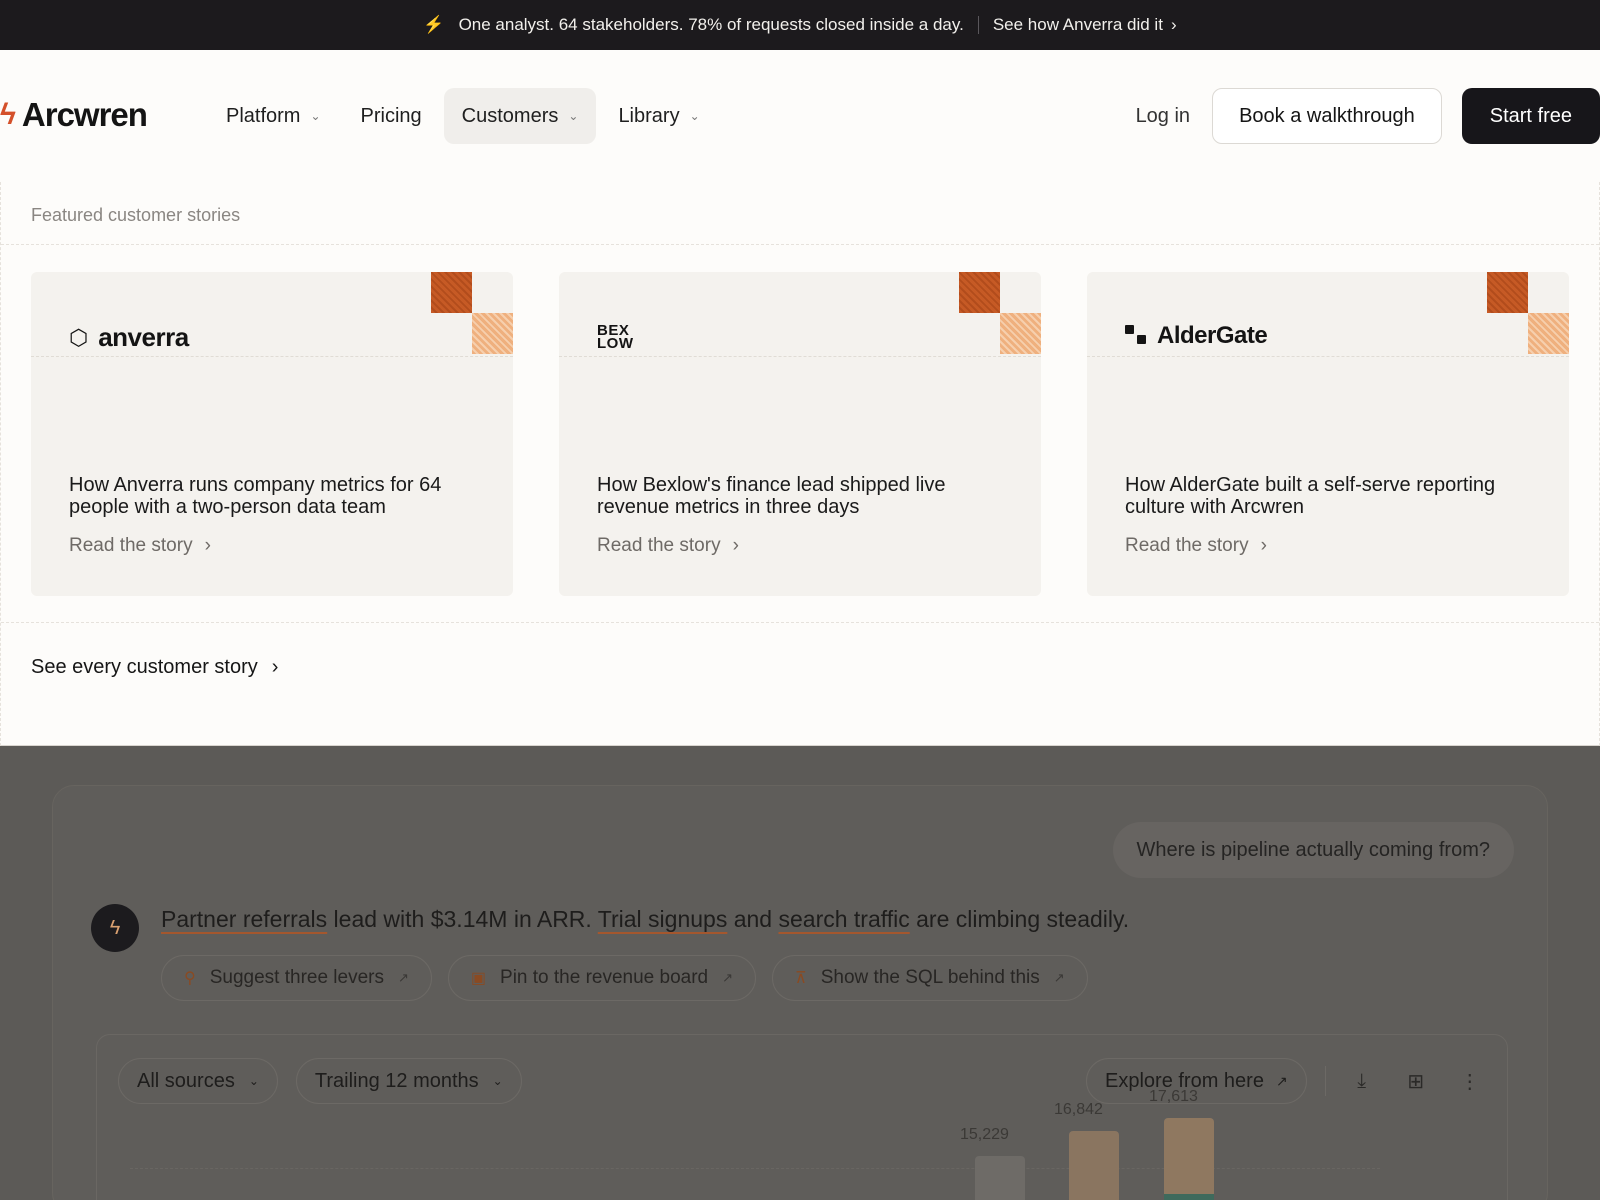  Describe the element at coordinates (296, 978) in the screenshot. I see `chip-suggest-levers: ⚲ Suggest three levers ↗` at that location.